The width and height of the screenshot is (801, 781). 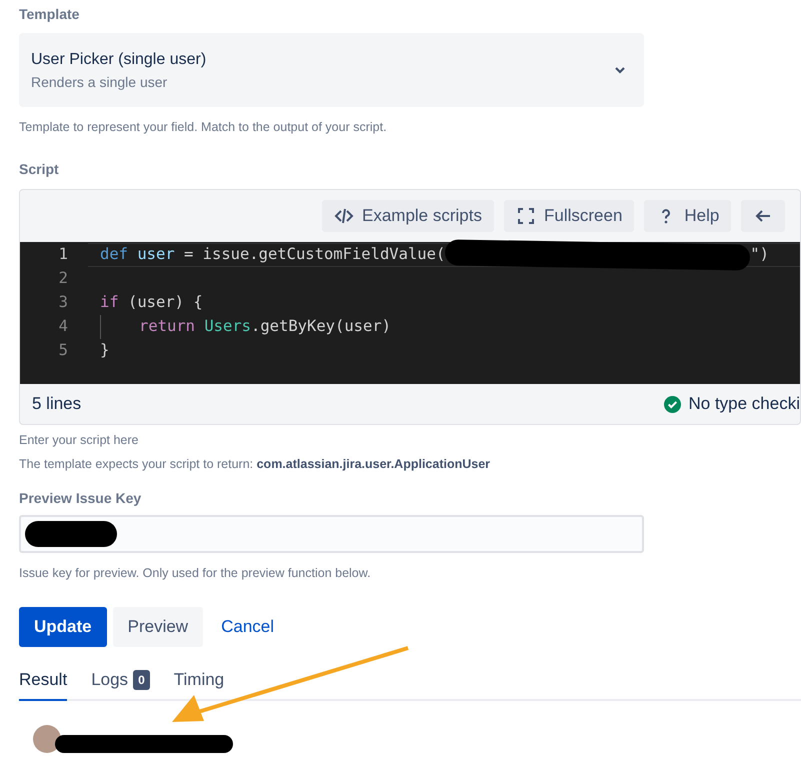 What do you see at coordinates (254, 464) in the screenshot?
I see `help-text: The template expects your script to return: com.atlassian.jira.user.ApplicationUser` at bounding box center [254, 464].